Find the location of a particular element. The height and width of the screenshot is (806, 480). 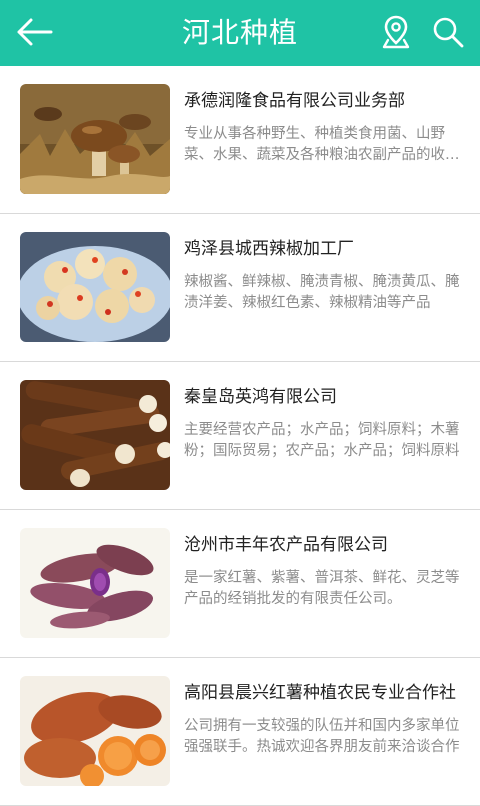

company-name: 高阳县晨兴红薯种植农民专业合作社 is located at coordinates (320, 693).